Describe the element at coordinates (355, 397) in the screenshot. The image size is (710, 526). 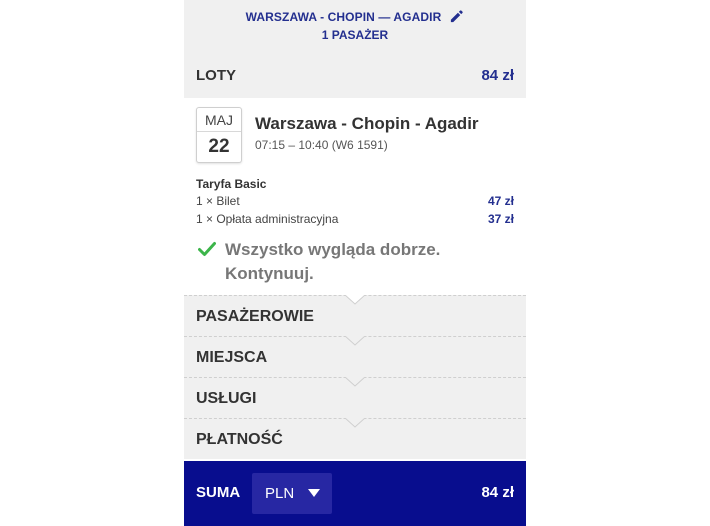
I see `step-services: USŁUGI` at that location.